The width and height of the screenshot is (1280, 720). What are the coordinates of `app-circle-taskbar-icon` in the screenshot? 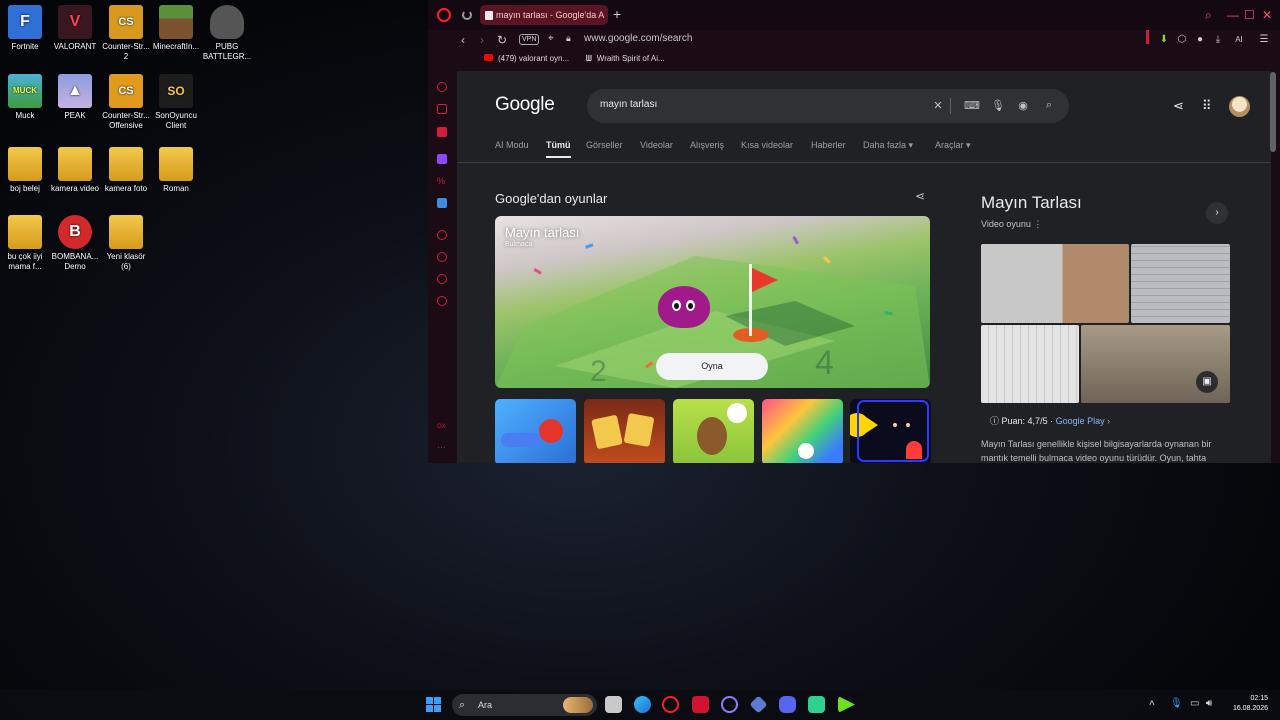 It's located at (729, 704).